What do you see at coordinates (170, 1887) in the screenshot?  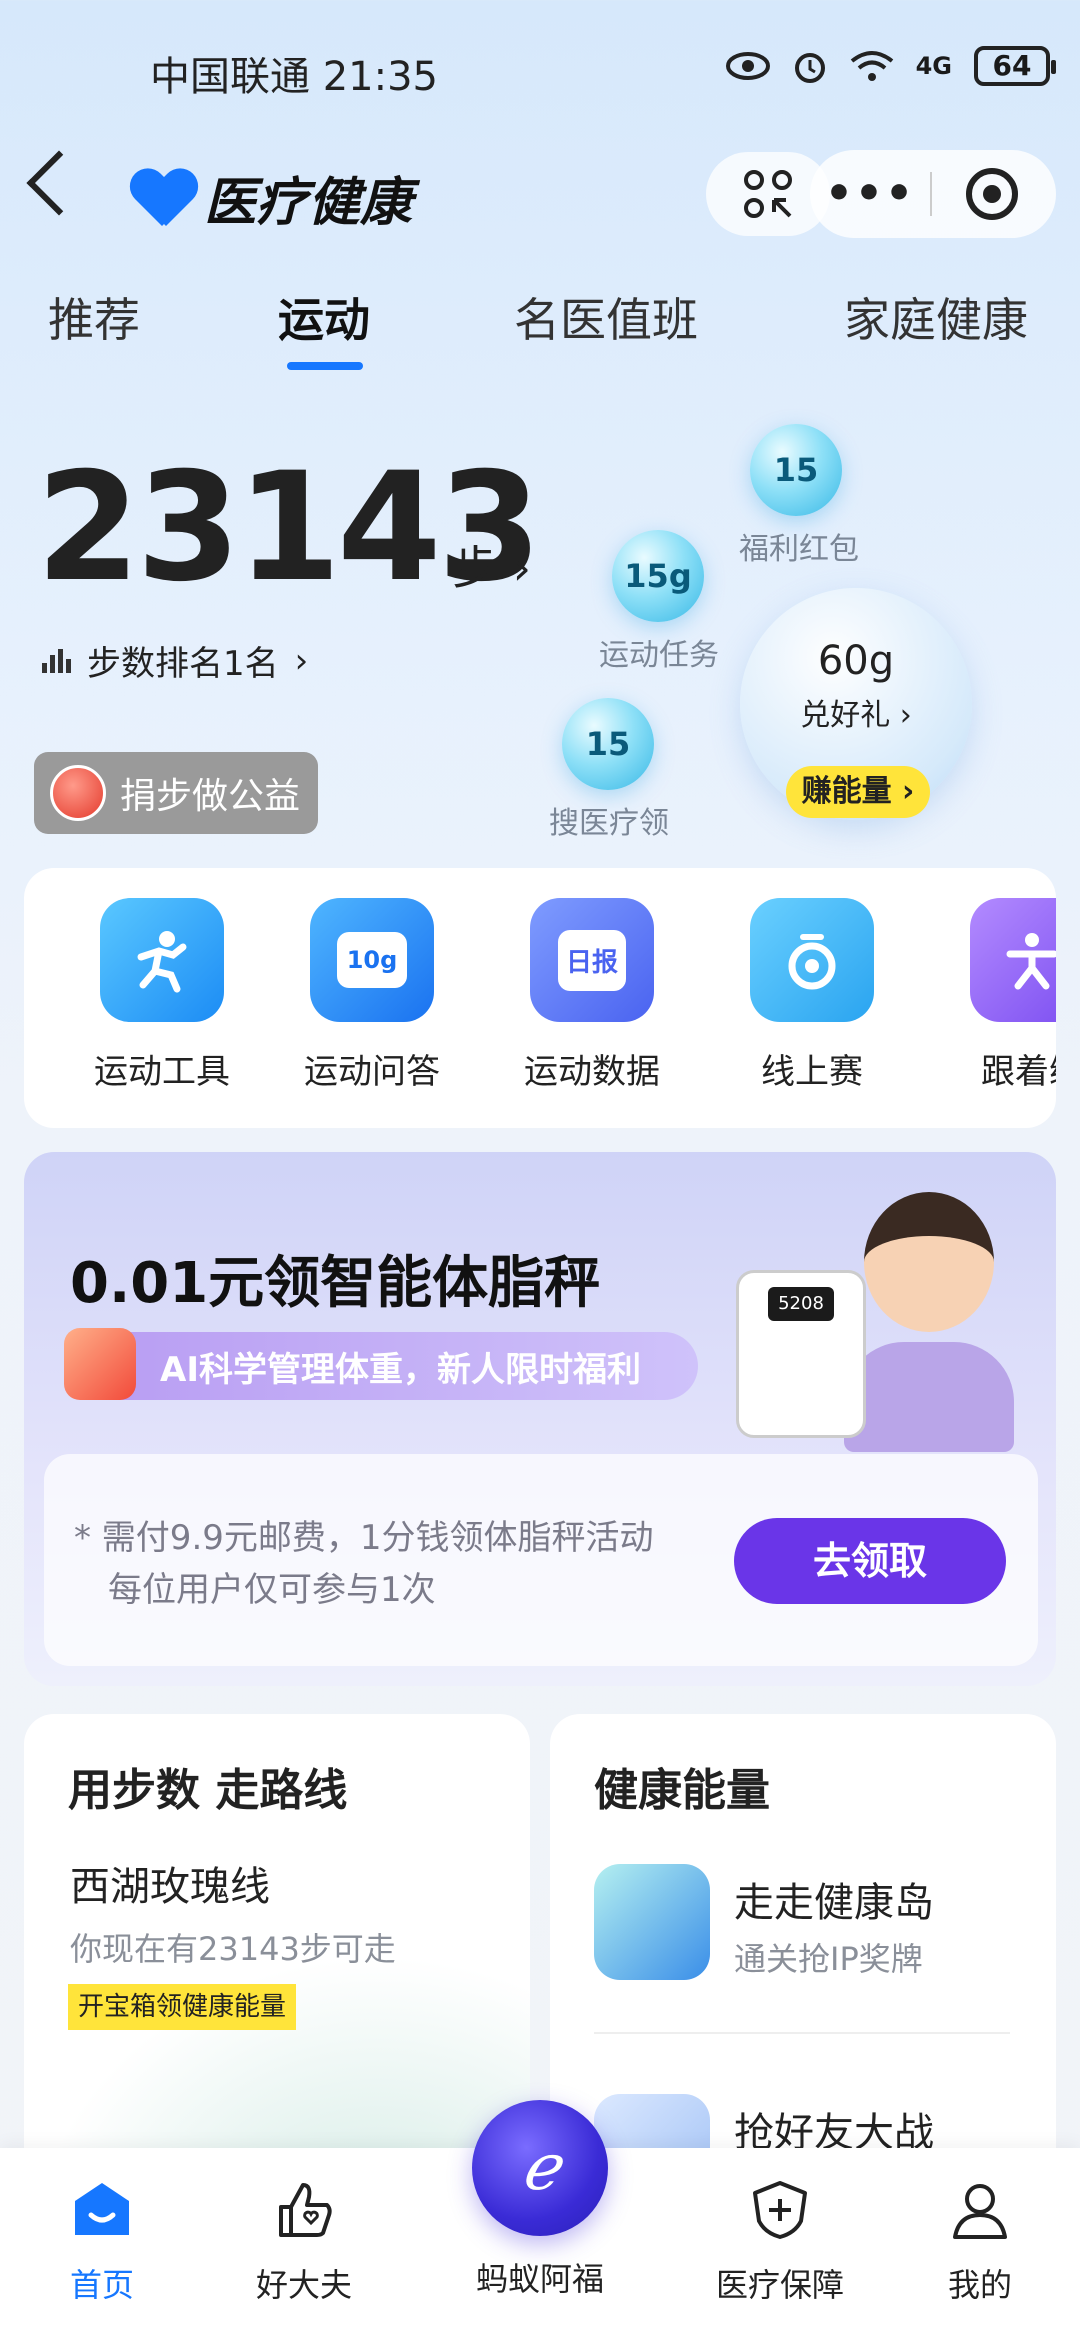 I see `route-name: 西湖玫瑰线` at bounding box center [170, 1887].